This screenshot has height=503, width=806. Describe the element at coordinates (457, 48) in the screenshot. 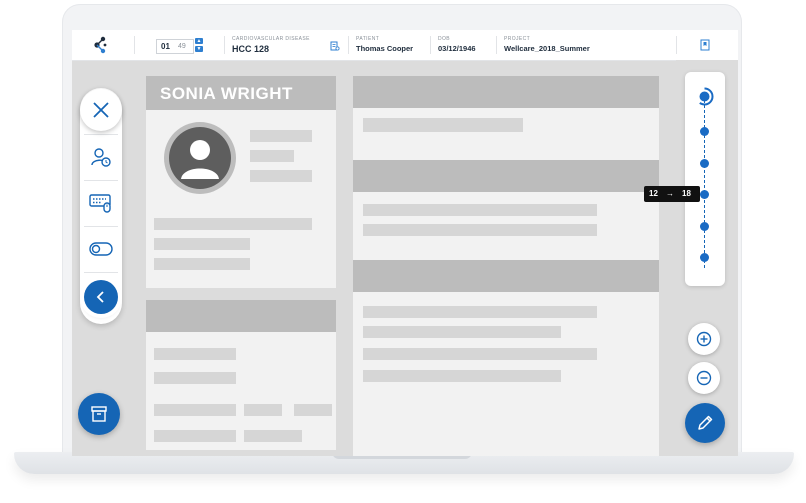

I see `dob-value: 03/12/1946` at that location.